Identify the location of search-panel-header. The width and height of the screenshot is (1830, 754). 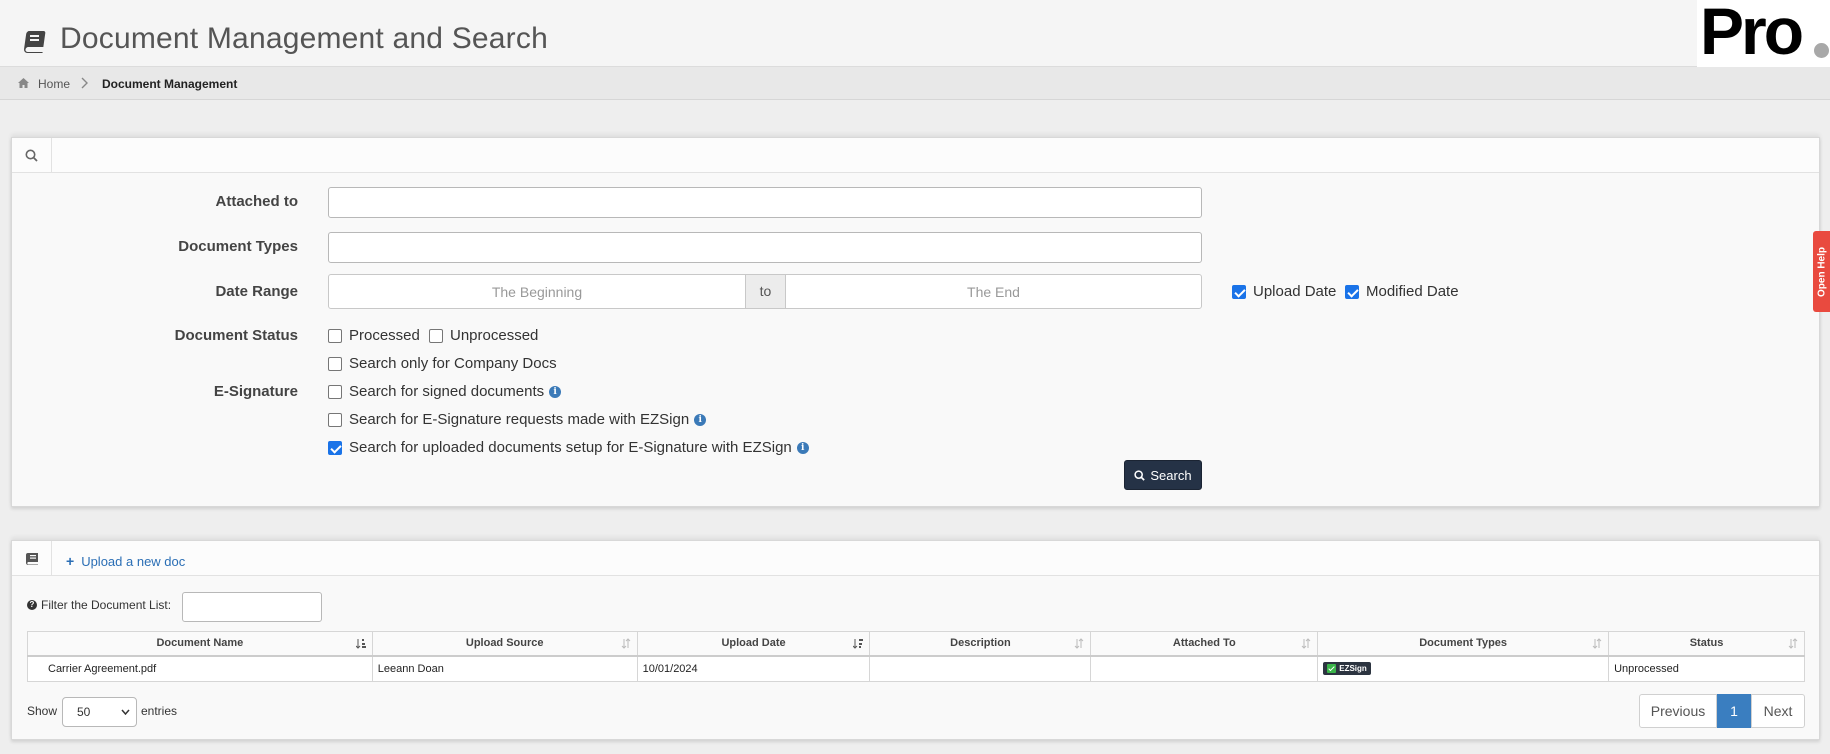
(915, 155).